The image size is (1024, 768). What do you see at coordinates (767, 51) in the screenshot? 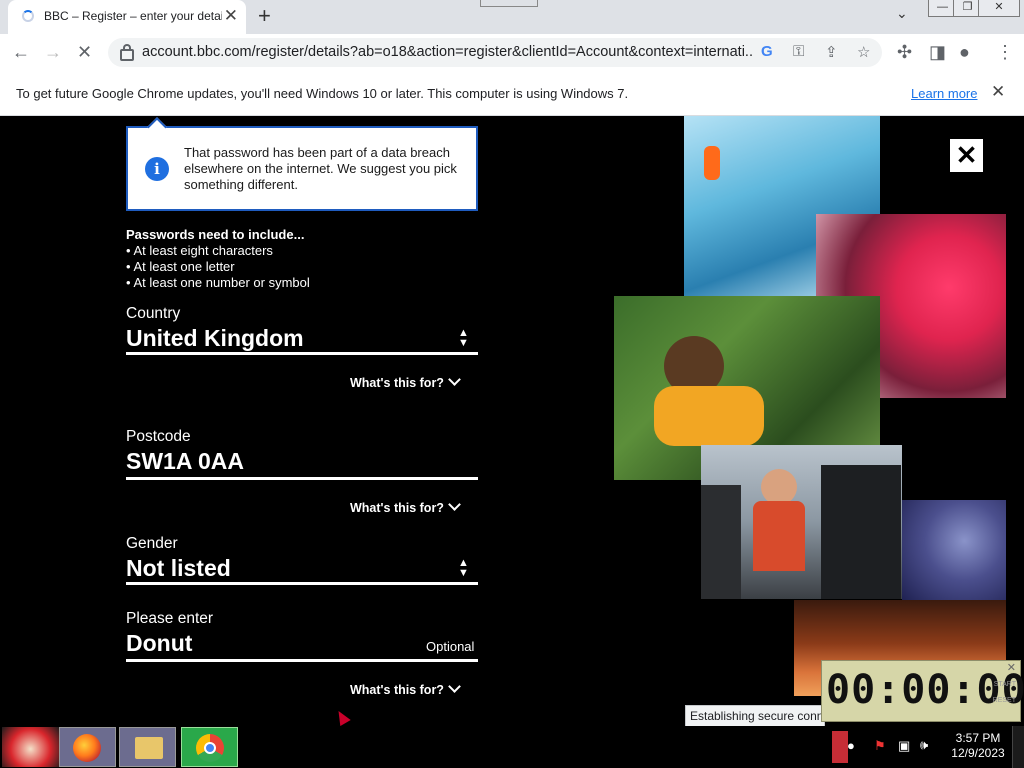
I see `google-lens-icon: G` at bounding box center [767, 51].